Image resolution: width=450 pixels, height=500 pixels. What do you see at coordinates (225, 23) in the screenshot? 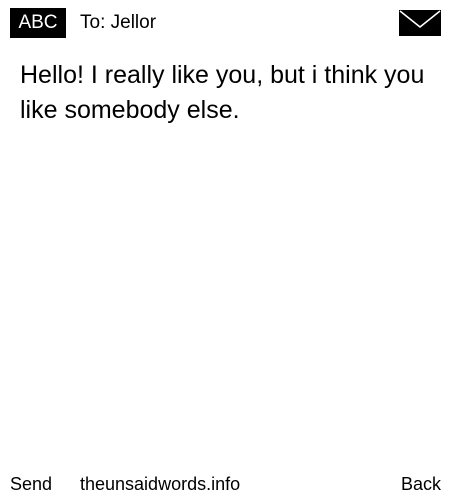
I see `header-bar: ABC To: Jellor` at bounding box center [225, 23].